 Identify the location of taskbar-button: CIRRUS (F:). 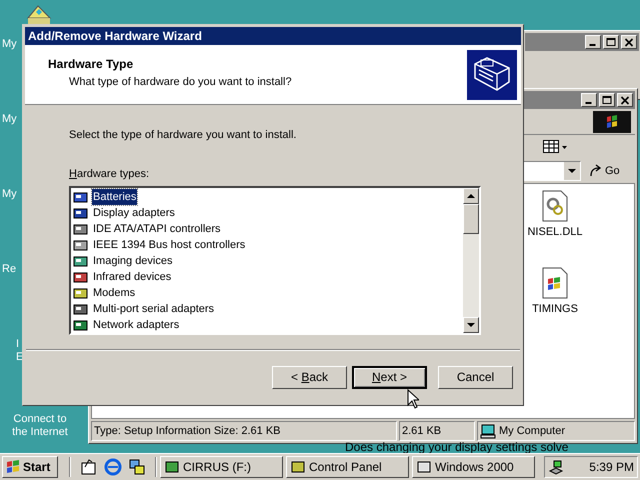
(221, 467).